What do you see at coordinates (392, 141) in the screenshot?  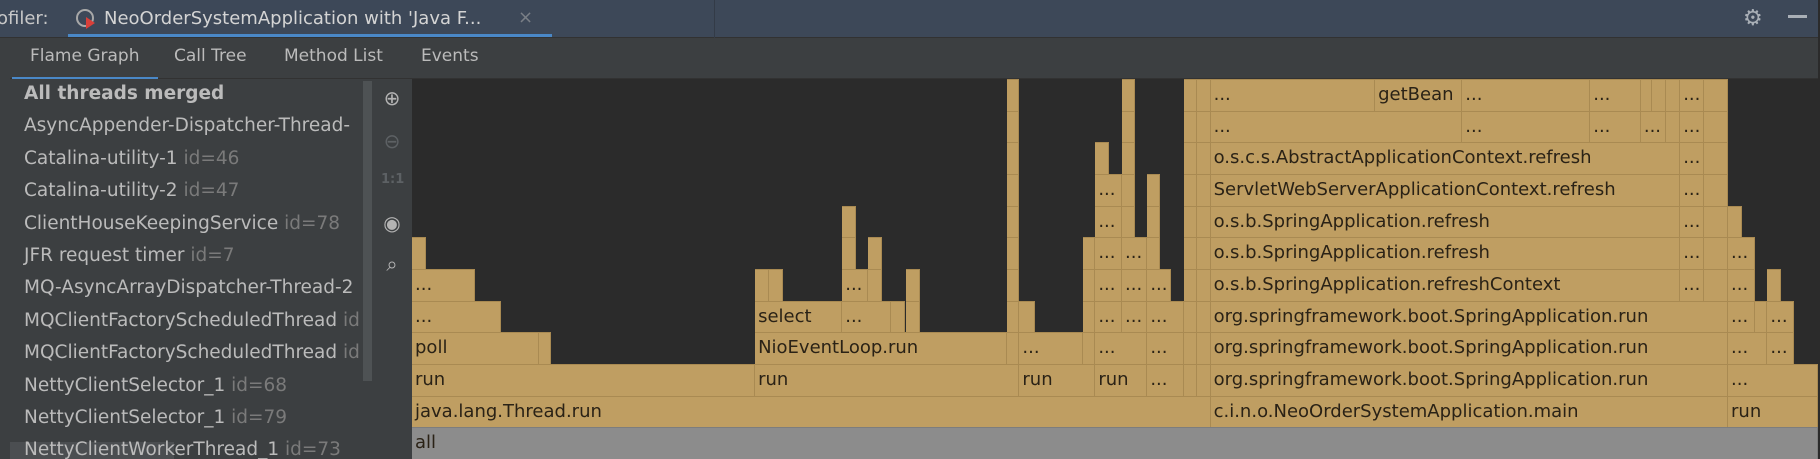 I see `zoom-out-icon: ⊖` at bounding box center [392, 141].